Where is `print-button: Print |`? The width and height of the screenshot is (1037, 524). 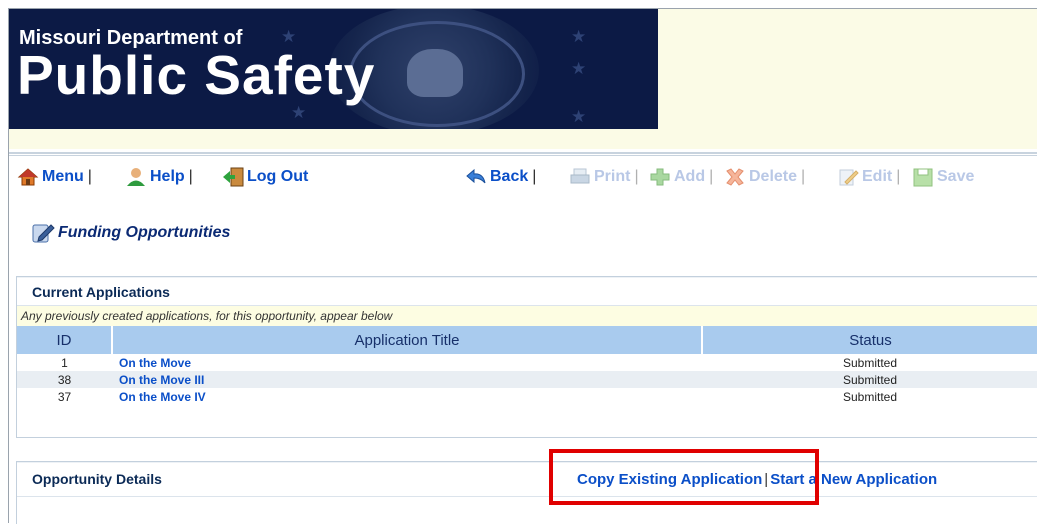 print-button: Print | is located at coordinates (606, 177).